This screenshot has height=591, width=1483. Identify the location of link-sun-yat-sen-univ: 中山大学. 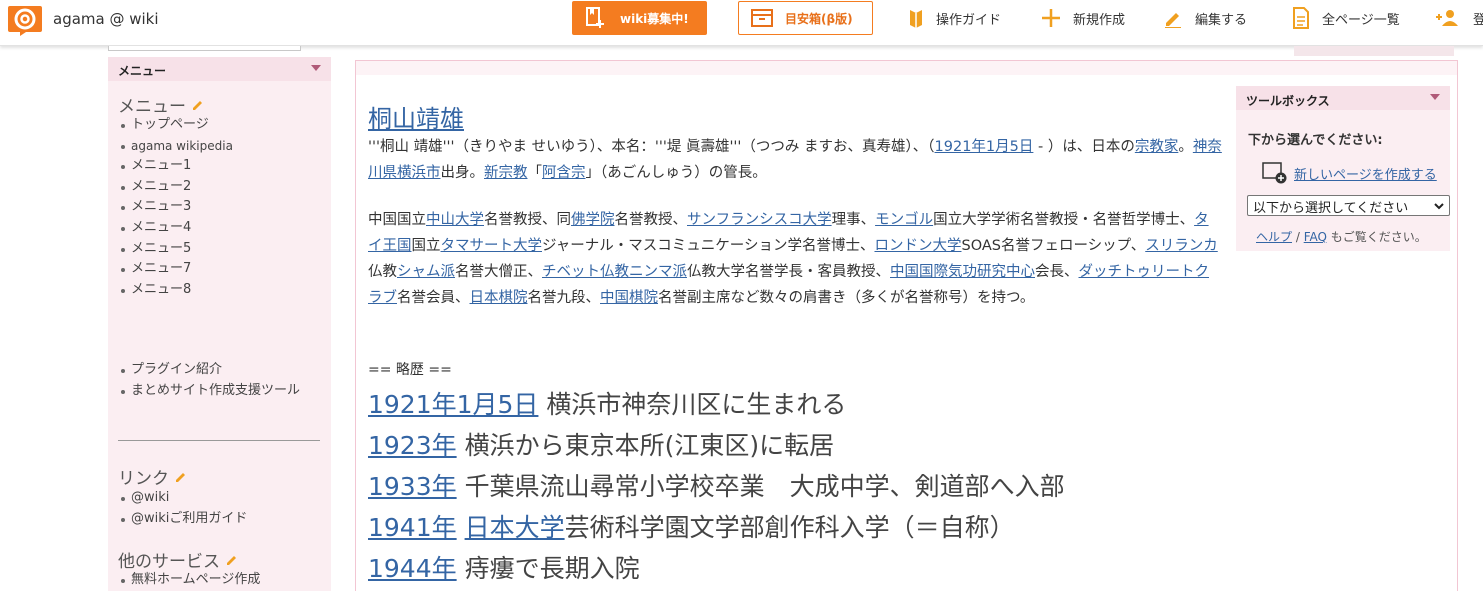
(455, 220).